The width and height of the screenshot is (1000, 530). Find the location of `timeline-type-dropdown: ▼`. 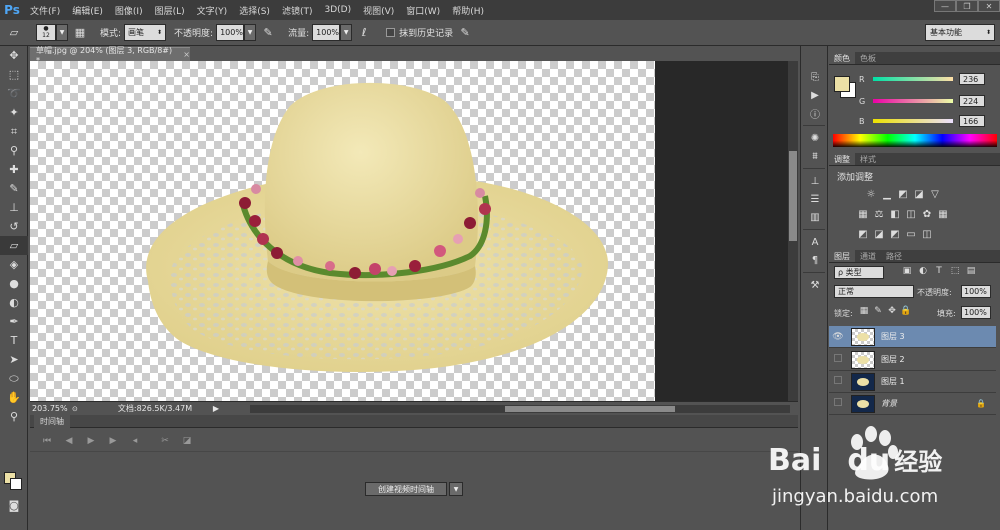

timeline-type-dropdown: ▼ is located at coordinates (456, 489).